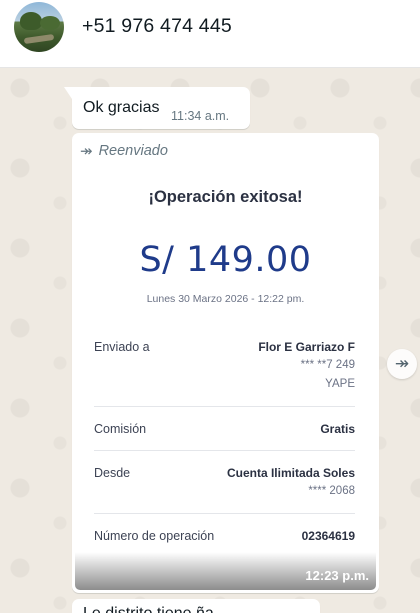 The height and width of the screenshot is (613, 420). I want to click on contact-avatar, so click(39, 27).